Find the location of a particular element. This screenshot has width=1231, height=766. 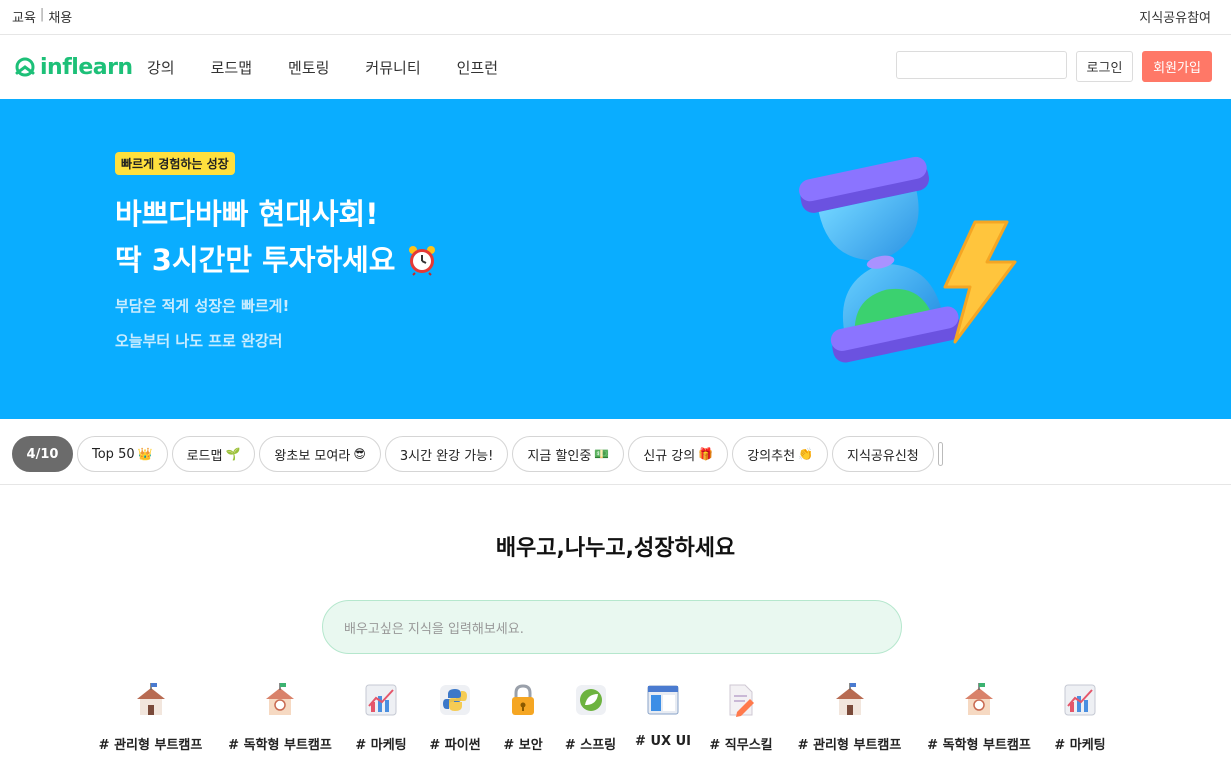

inflearn-logo-icon is located at coordinates (25, 66).